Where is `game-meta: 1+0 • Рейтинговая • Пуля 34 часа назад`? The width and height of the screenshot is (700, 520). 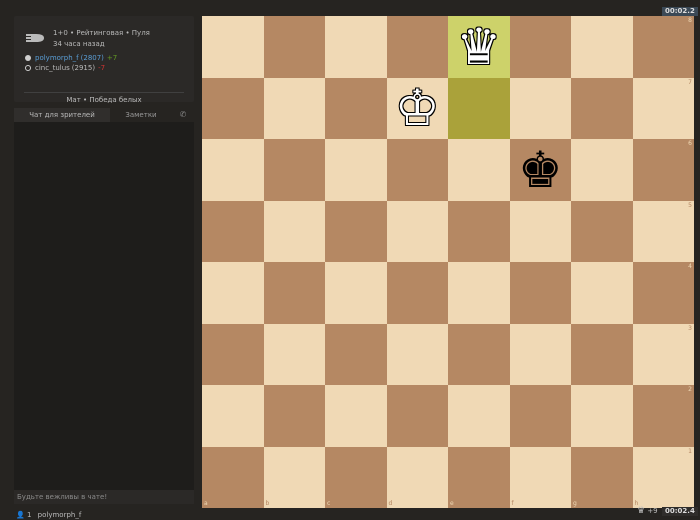 game-meta: 1+0 • Рейтинговая • Пуля 34 часа назад is located at coordinates (101, 39).